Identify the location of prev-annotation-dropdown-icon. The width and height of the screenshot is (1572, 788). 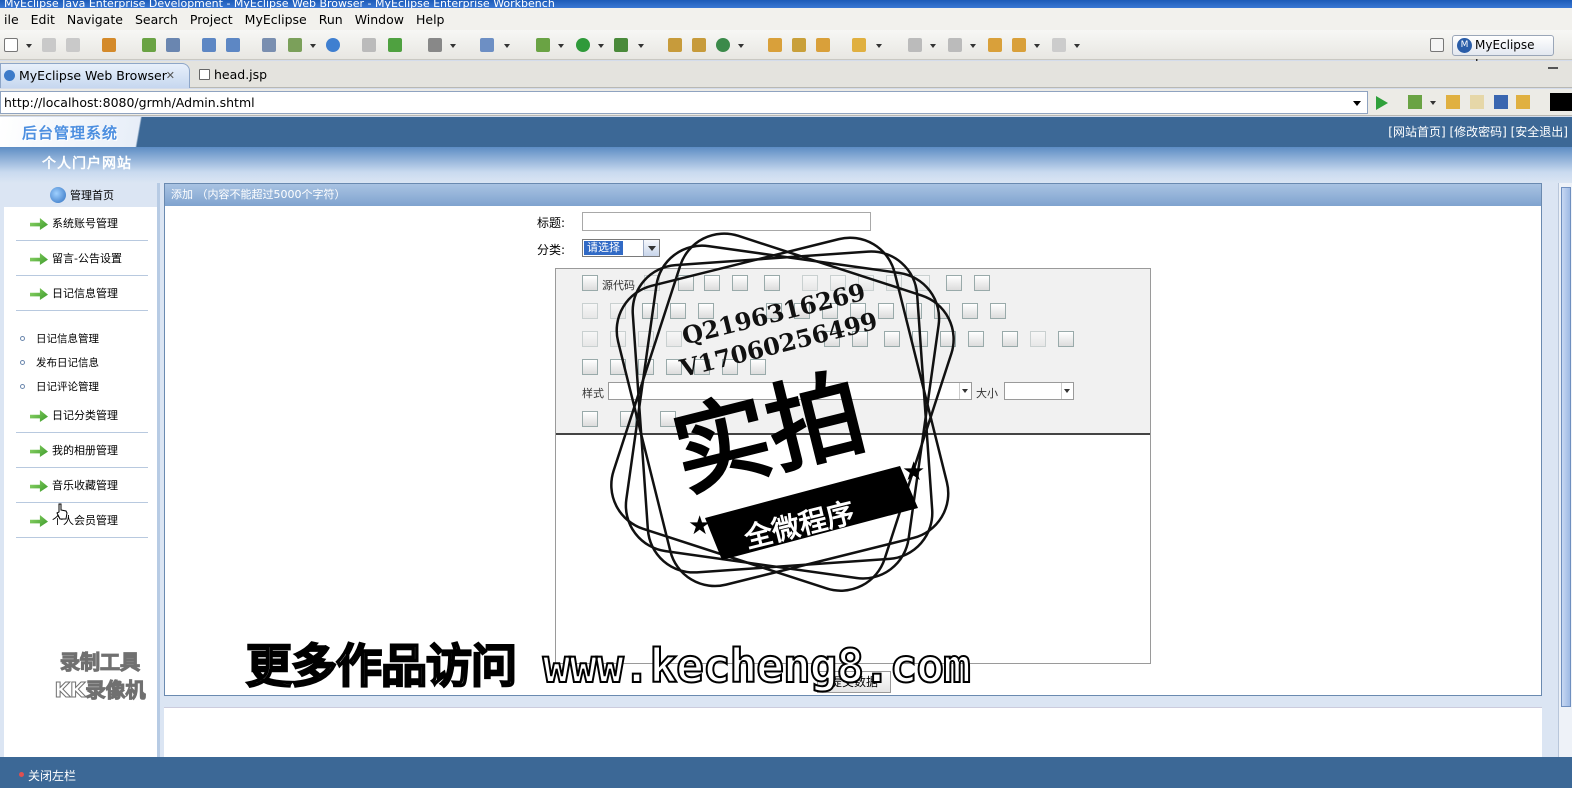
(973, 46).